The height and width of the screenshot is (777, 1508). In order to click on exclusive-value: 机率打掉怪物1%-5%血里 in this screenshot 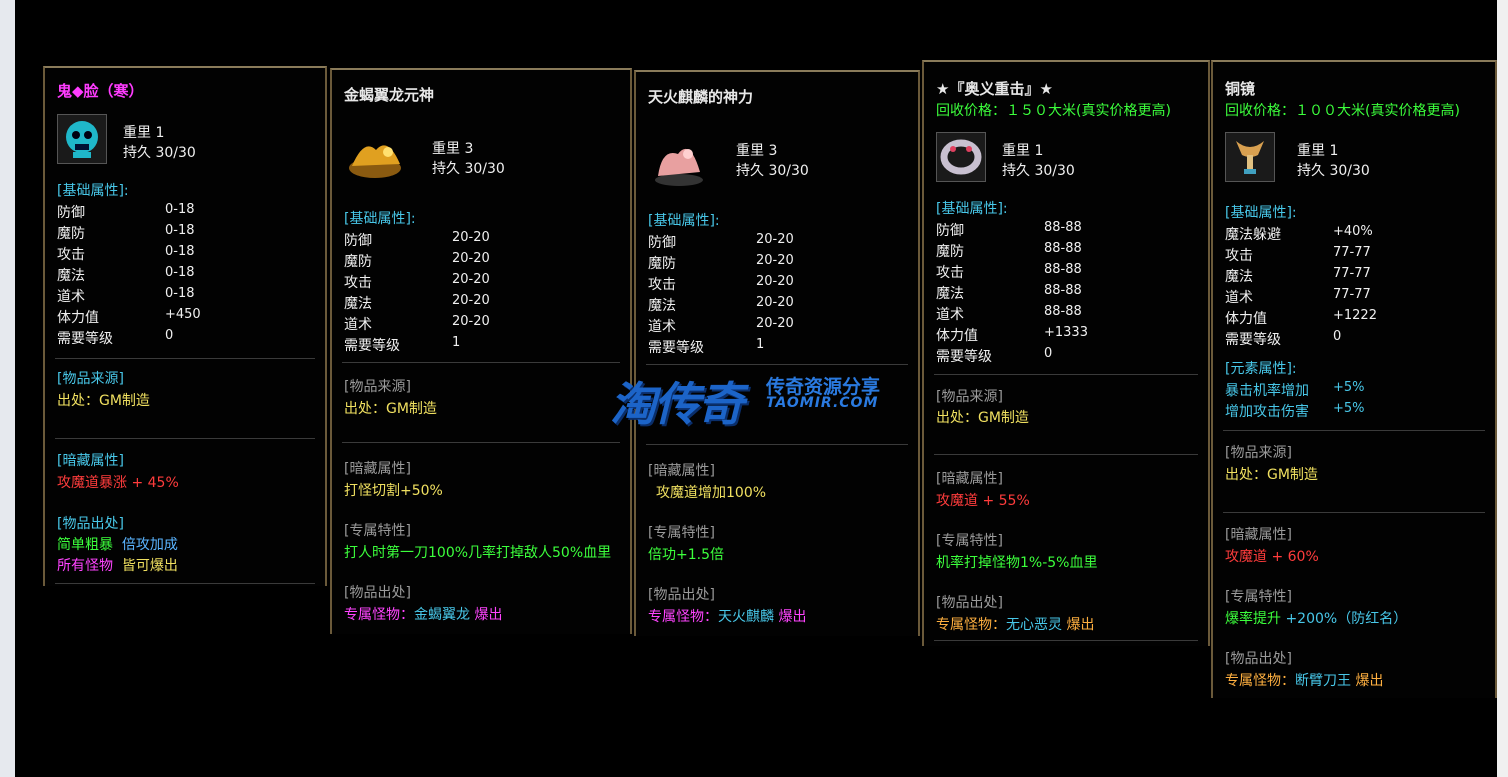, I will do `click(1017, 563)`.